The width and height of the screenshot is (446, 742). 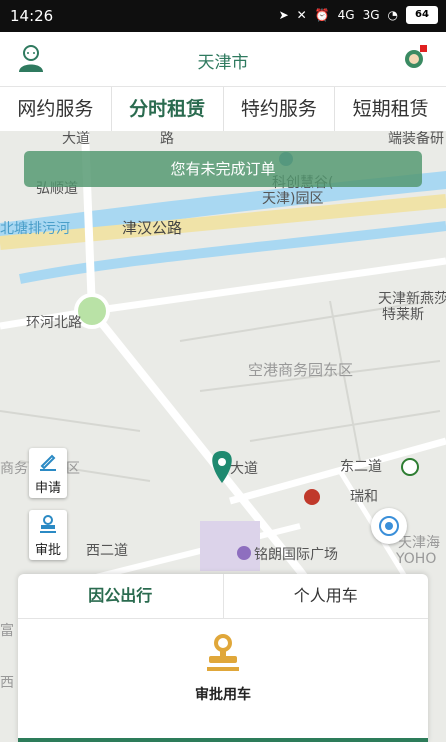 I want to click on map-label: 天津新燕莎, so click(x=412, y=299).